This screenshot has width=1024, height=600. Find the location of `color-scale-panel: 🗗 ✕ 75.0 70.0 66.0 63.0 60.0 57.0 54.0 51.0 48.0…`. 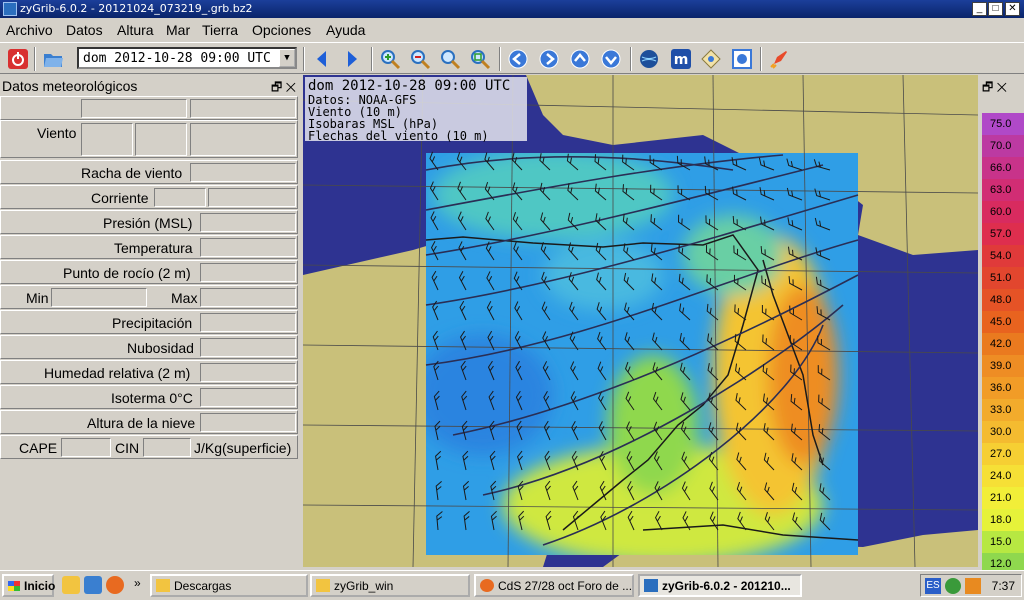

color-scale-panel: 🗗 ✕ 75.0 70.0 66.0 63.0 60.0 57.0 54.0 51.0 48.0… is located at coordinates (1002, 325).